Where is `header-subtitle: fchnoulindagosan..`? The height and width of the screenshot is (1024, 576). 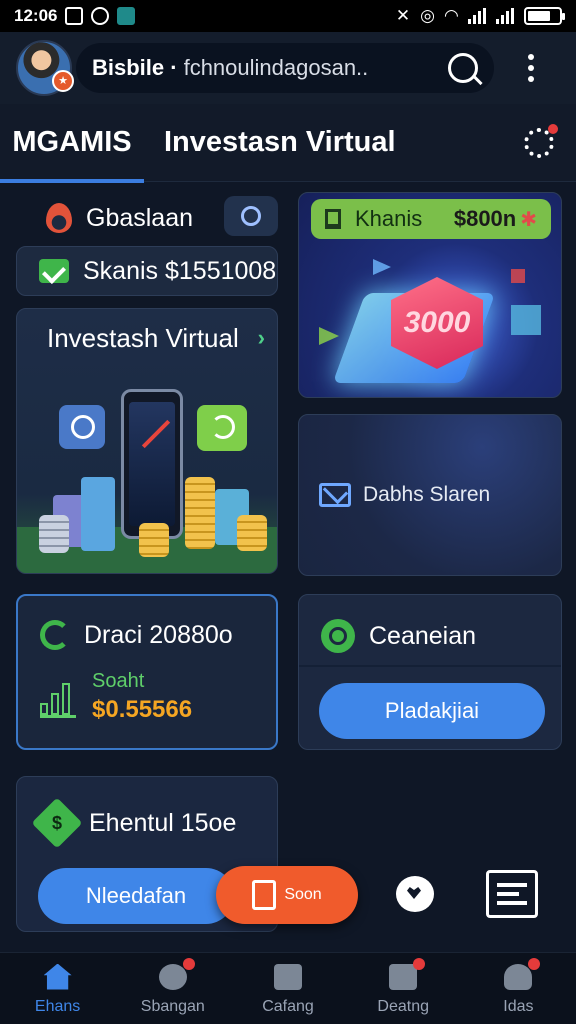 header-subtitle: fchnoulindagosan.. is located at coordinates (276, 67).